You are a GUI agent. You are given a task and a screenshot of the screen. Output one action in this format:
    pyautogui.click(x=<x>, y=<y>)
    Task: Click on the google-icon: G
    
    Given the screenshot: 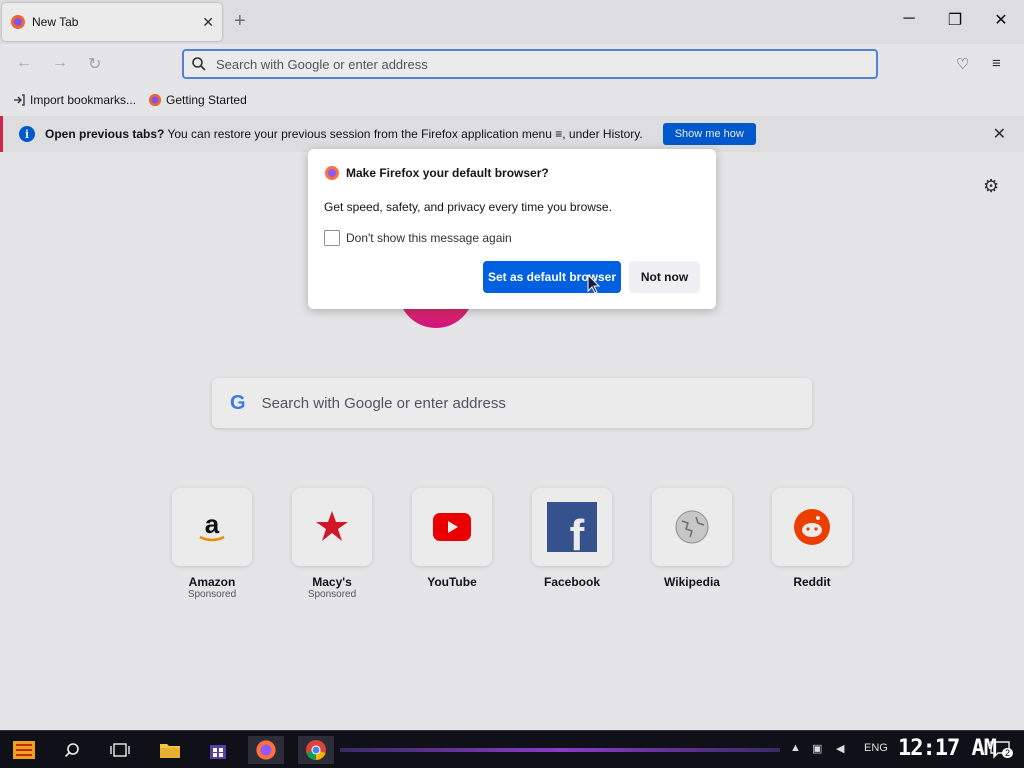 What is the action you would take?
    pyautogui.click(x=238, y=402)
    